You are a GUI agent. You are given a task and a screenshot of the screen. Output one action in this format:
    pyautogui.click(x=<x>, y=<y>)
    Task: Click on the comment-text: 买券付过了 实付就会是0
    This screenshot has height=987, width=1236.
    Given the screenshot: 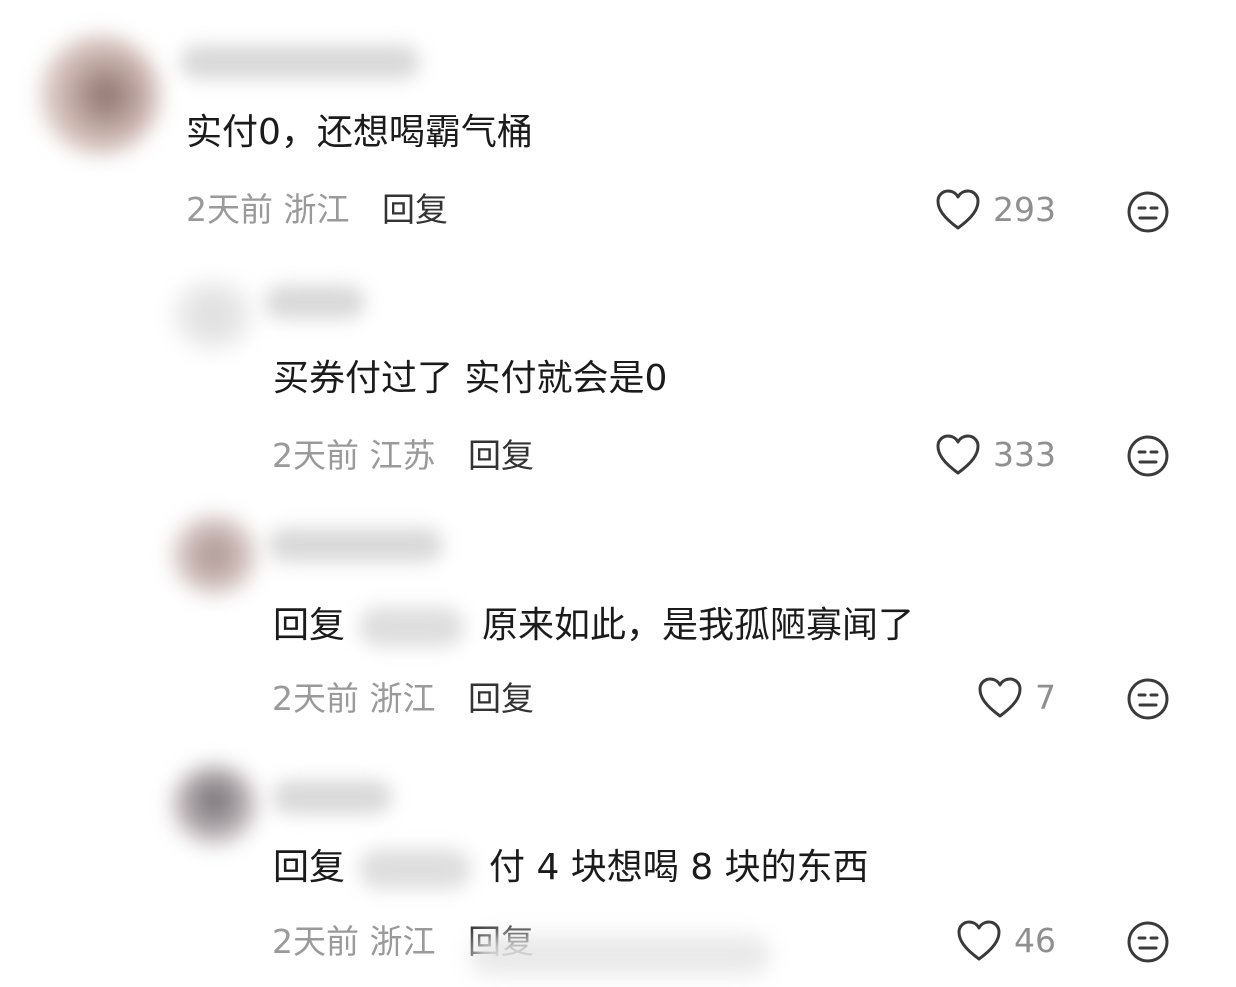 What is the action you would take?
    pyautogui.click(x=470, y=378)
    